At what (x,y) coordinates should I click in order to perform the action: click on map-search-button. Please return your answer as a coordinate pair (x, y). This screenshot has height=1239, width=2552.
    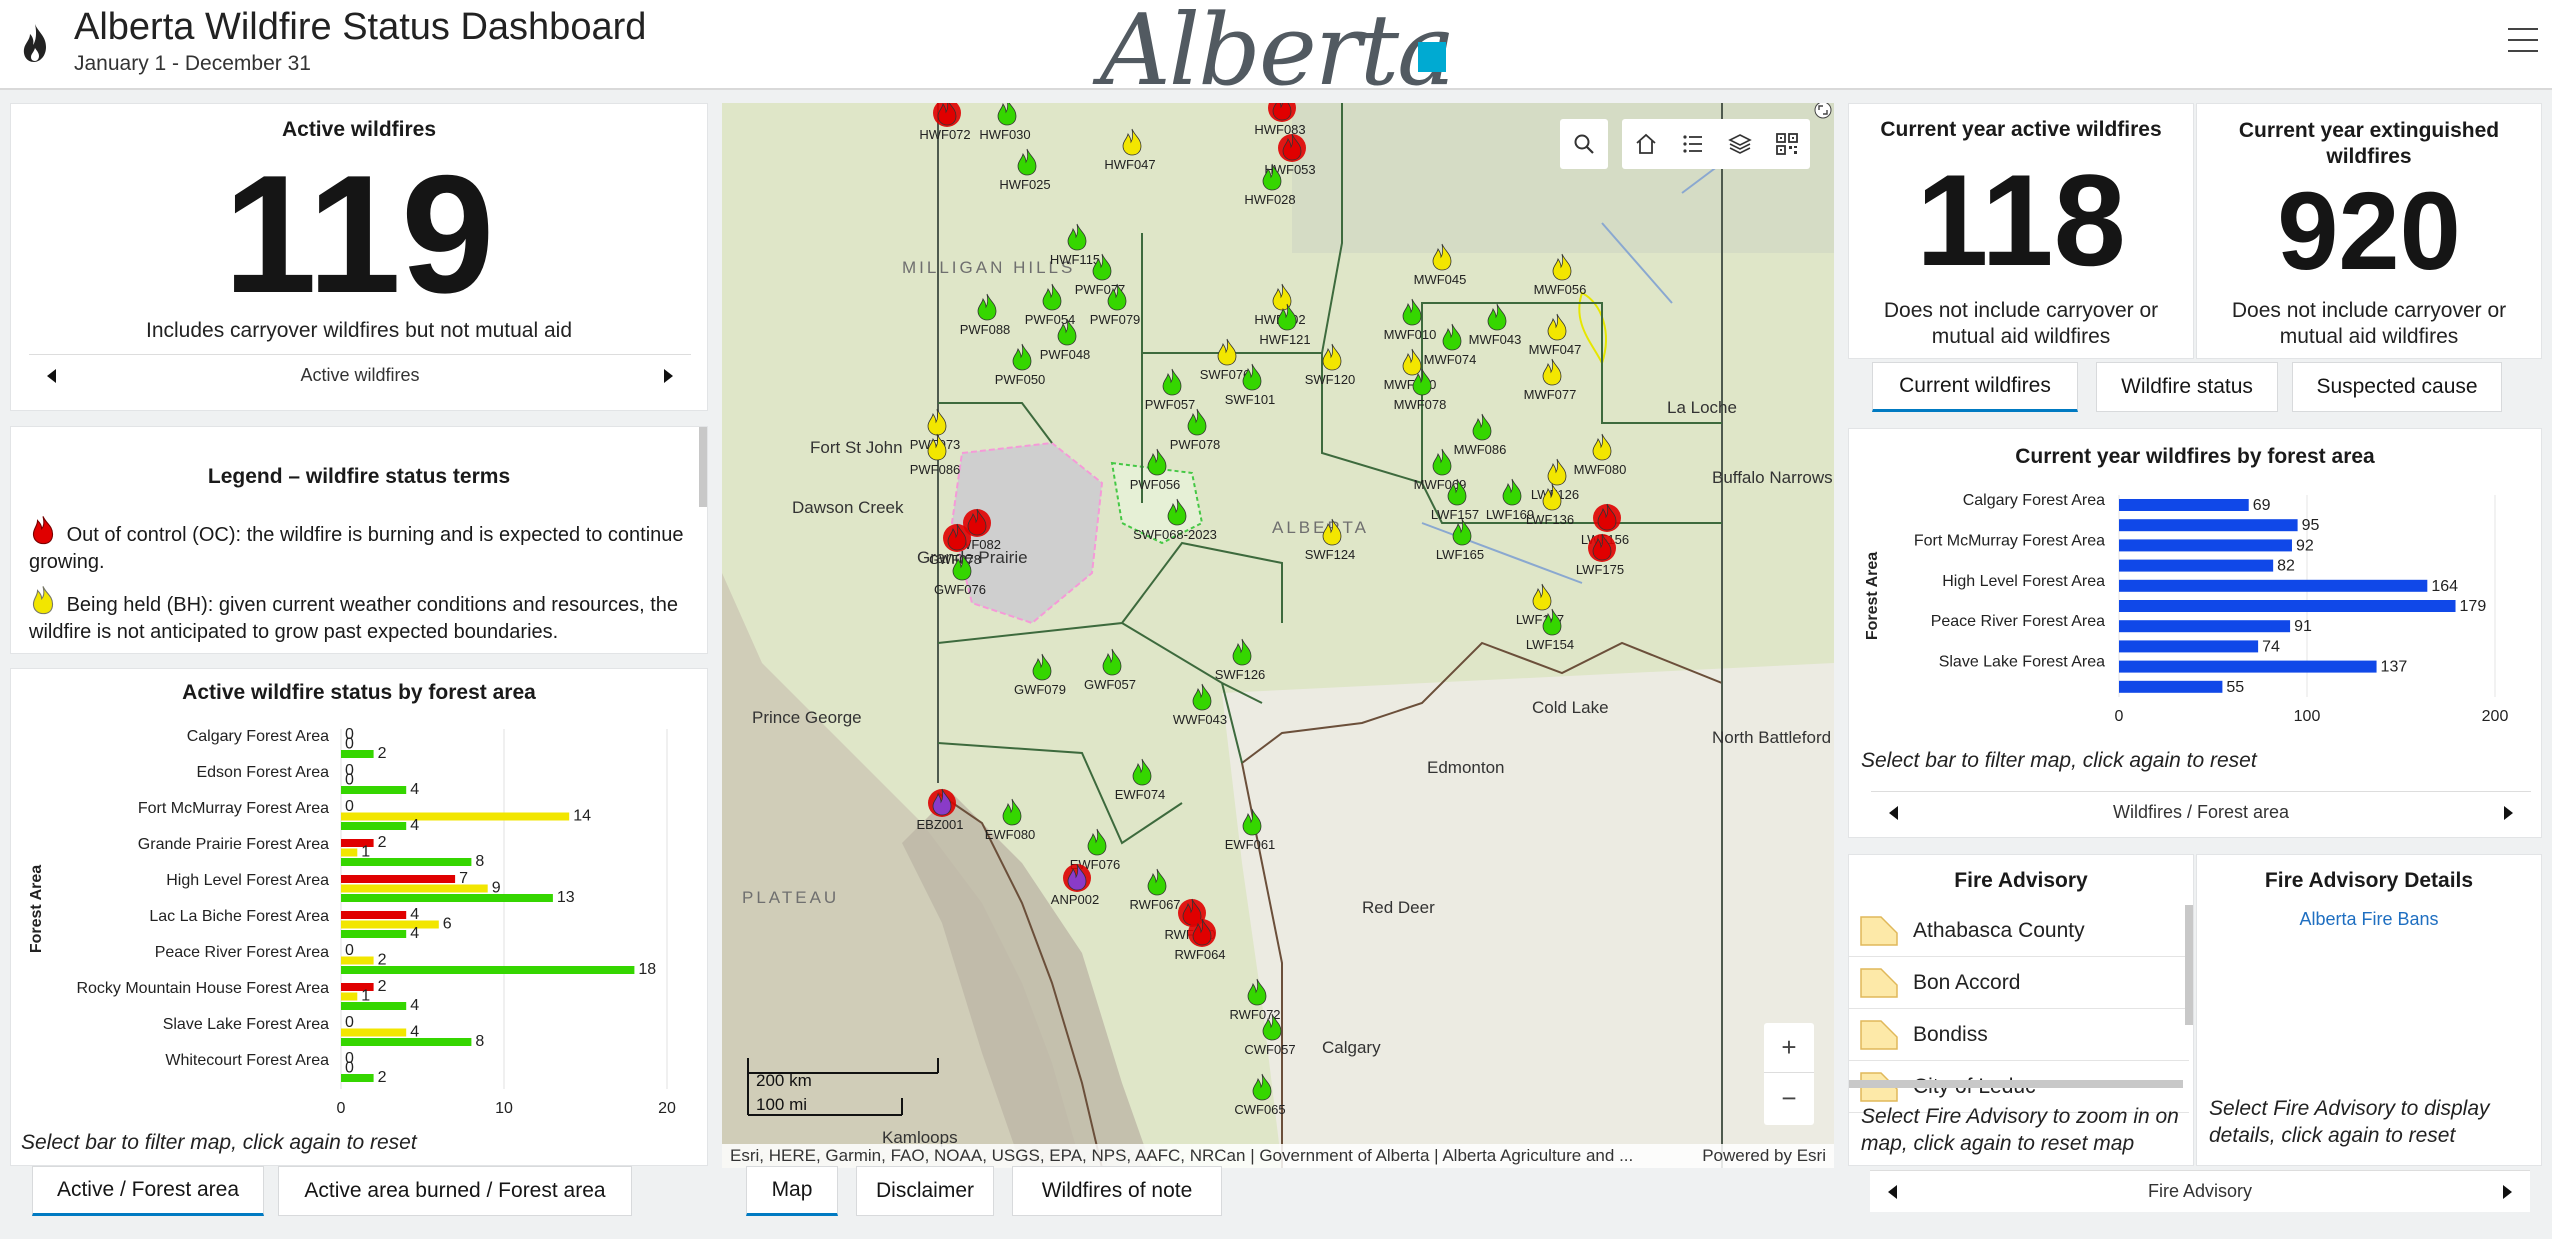
    Looking at the image, I should click on (1584, 144).